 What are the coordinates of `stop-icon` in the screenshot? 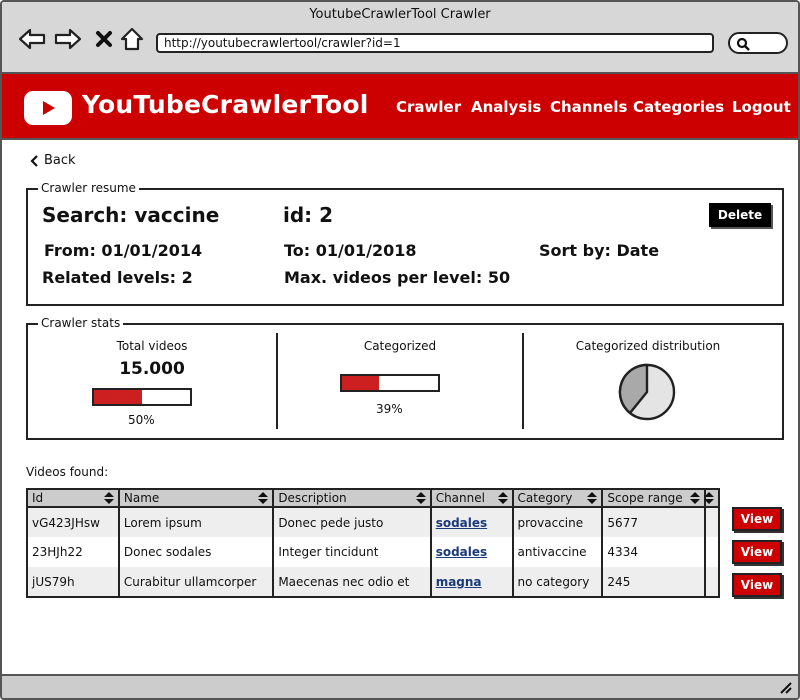 It's located at (104, 39).